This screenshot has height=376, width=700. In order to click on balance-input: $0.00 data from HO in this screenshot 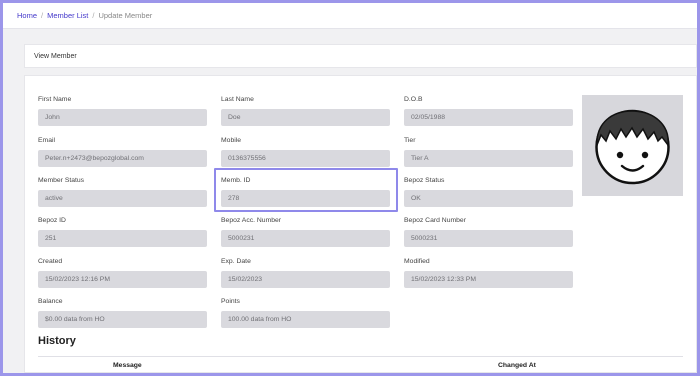, I will do `click(122, 319)`.